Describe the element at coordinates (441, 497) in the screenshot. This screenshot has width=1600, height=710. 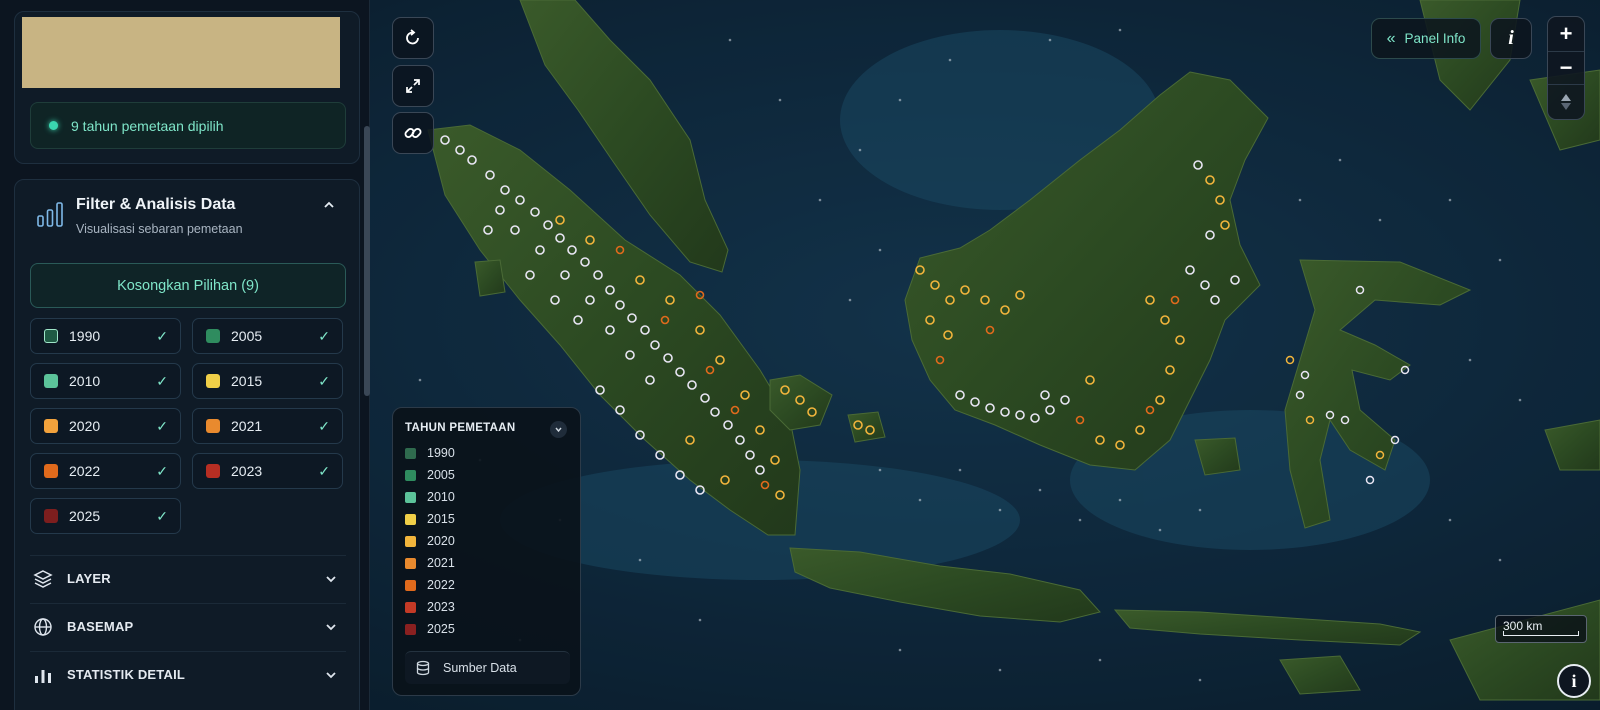
I see `legend-label: 2010` at that location.